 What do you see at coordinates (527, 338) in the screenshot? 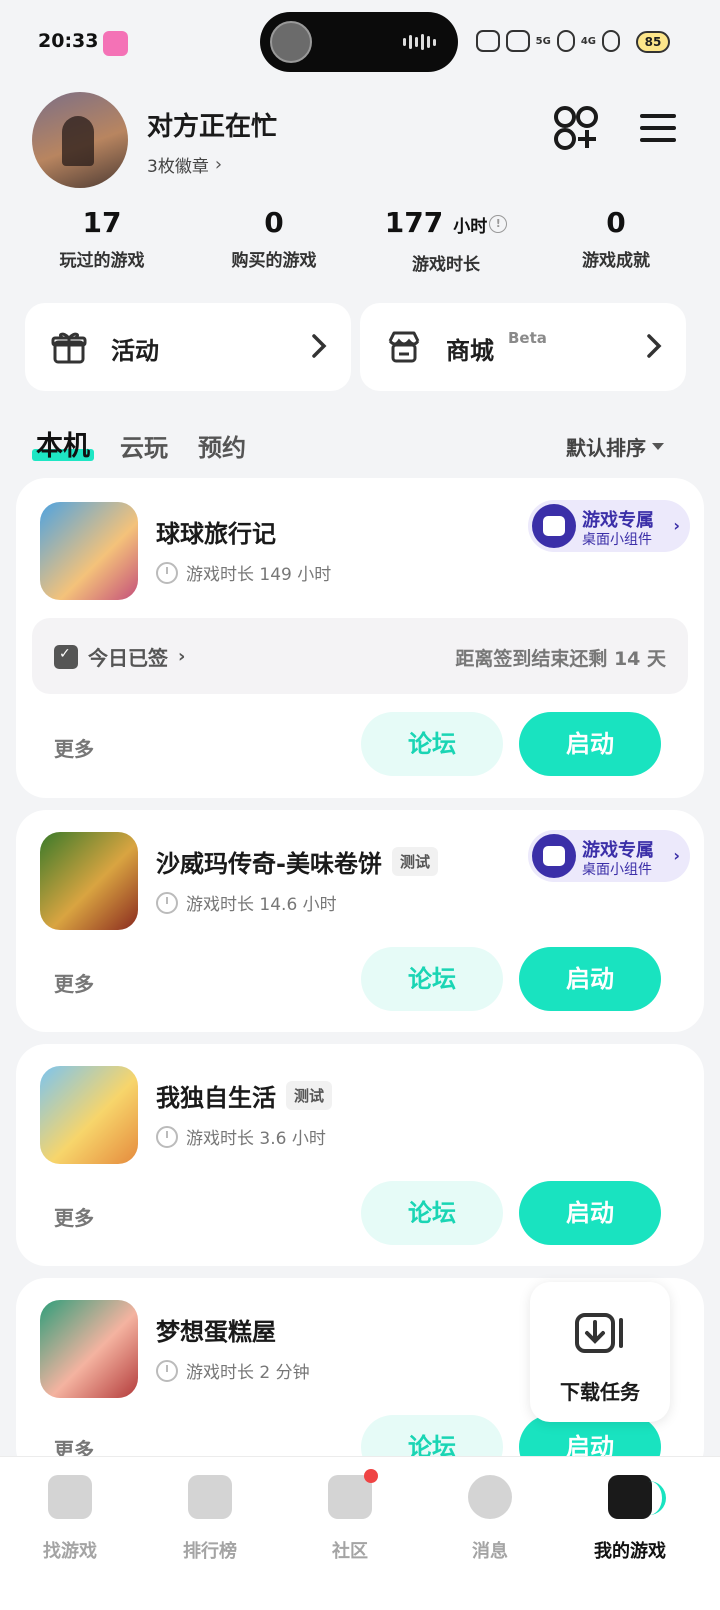
I see `beta-badge: Beta` at bounding box center [527, 338].